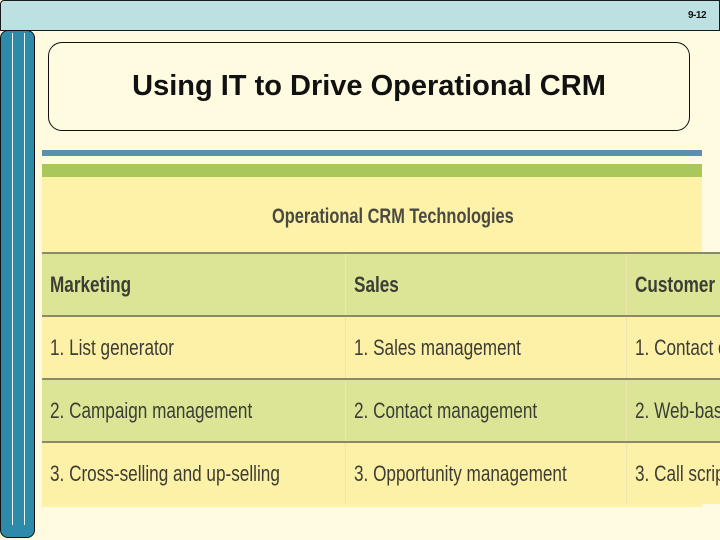 This screenshot has height=540, width=720. I want to click on table-cell: 1. Sales management, so click(485, 347).